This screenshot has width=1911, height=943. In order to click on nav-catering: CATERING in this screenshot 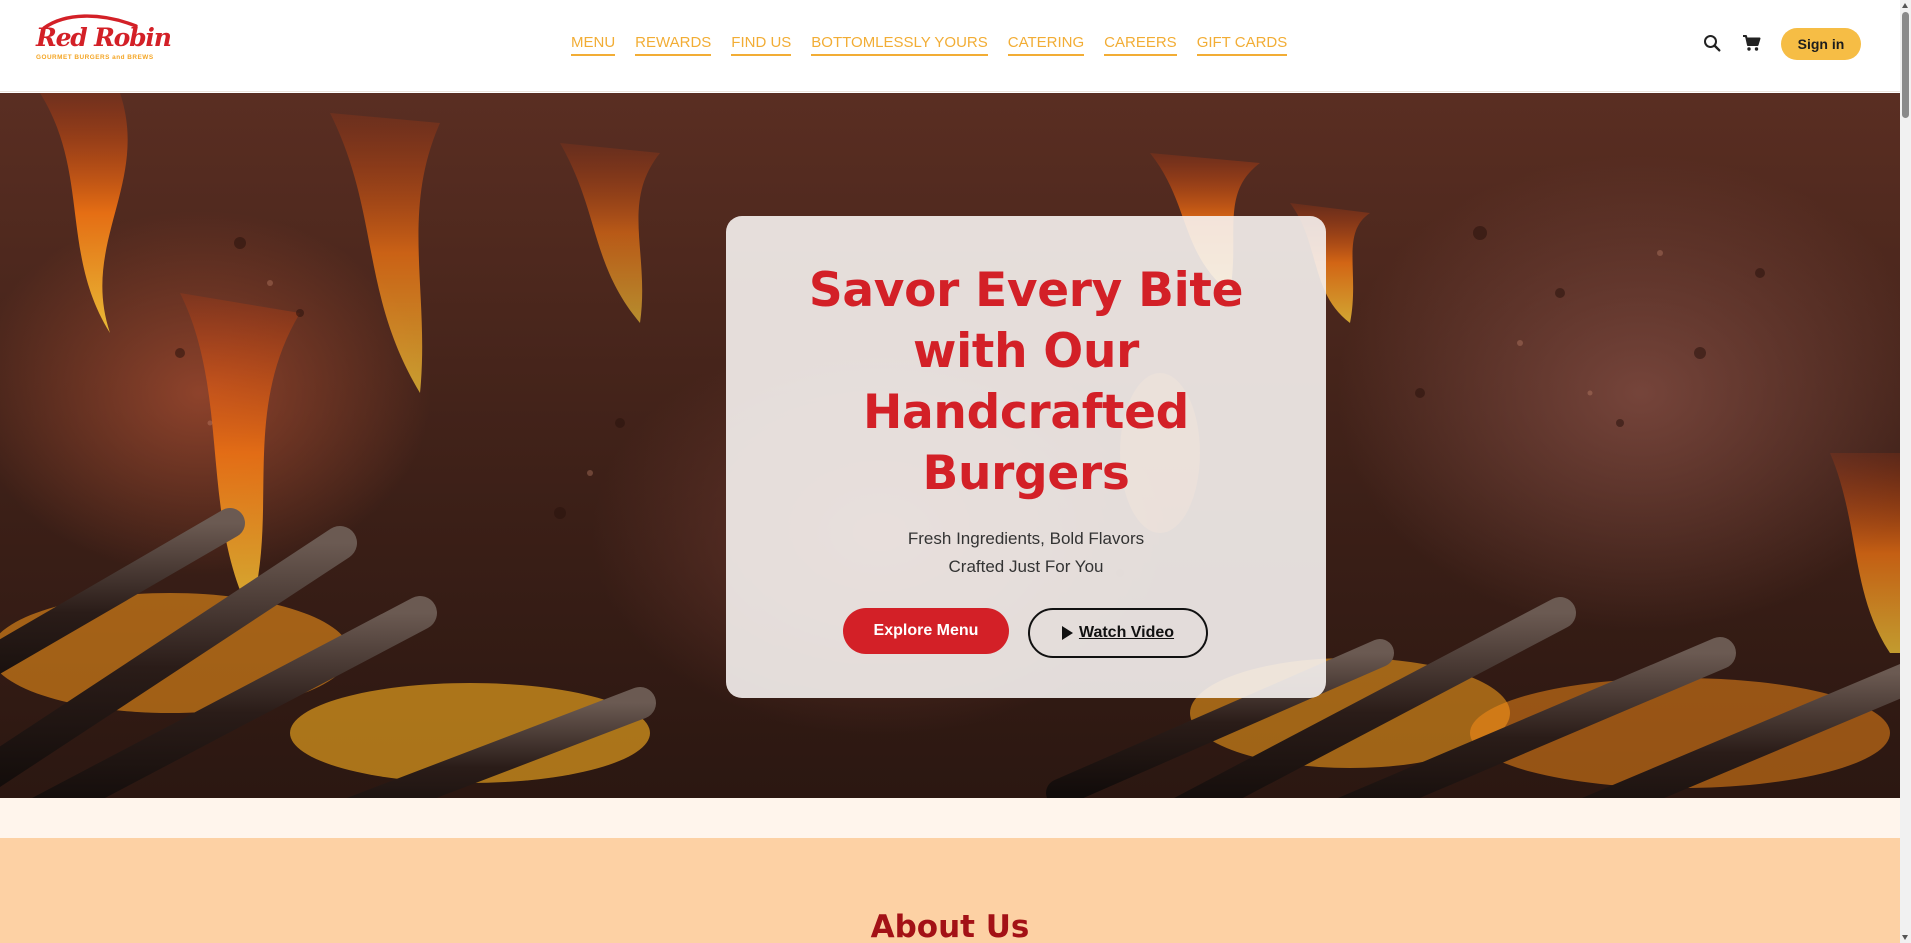, I will do `click(1046, 45)`.